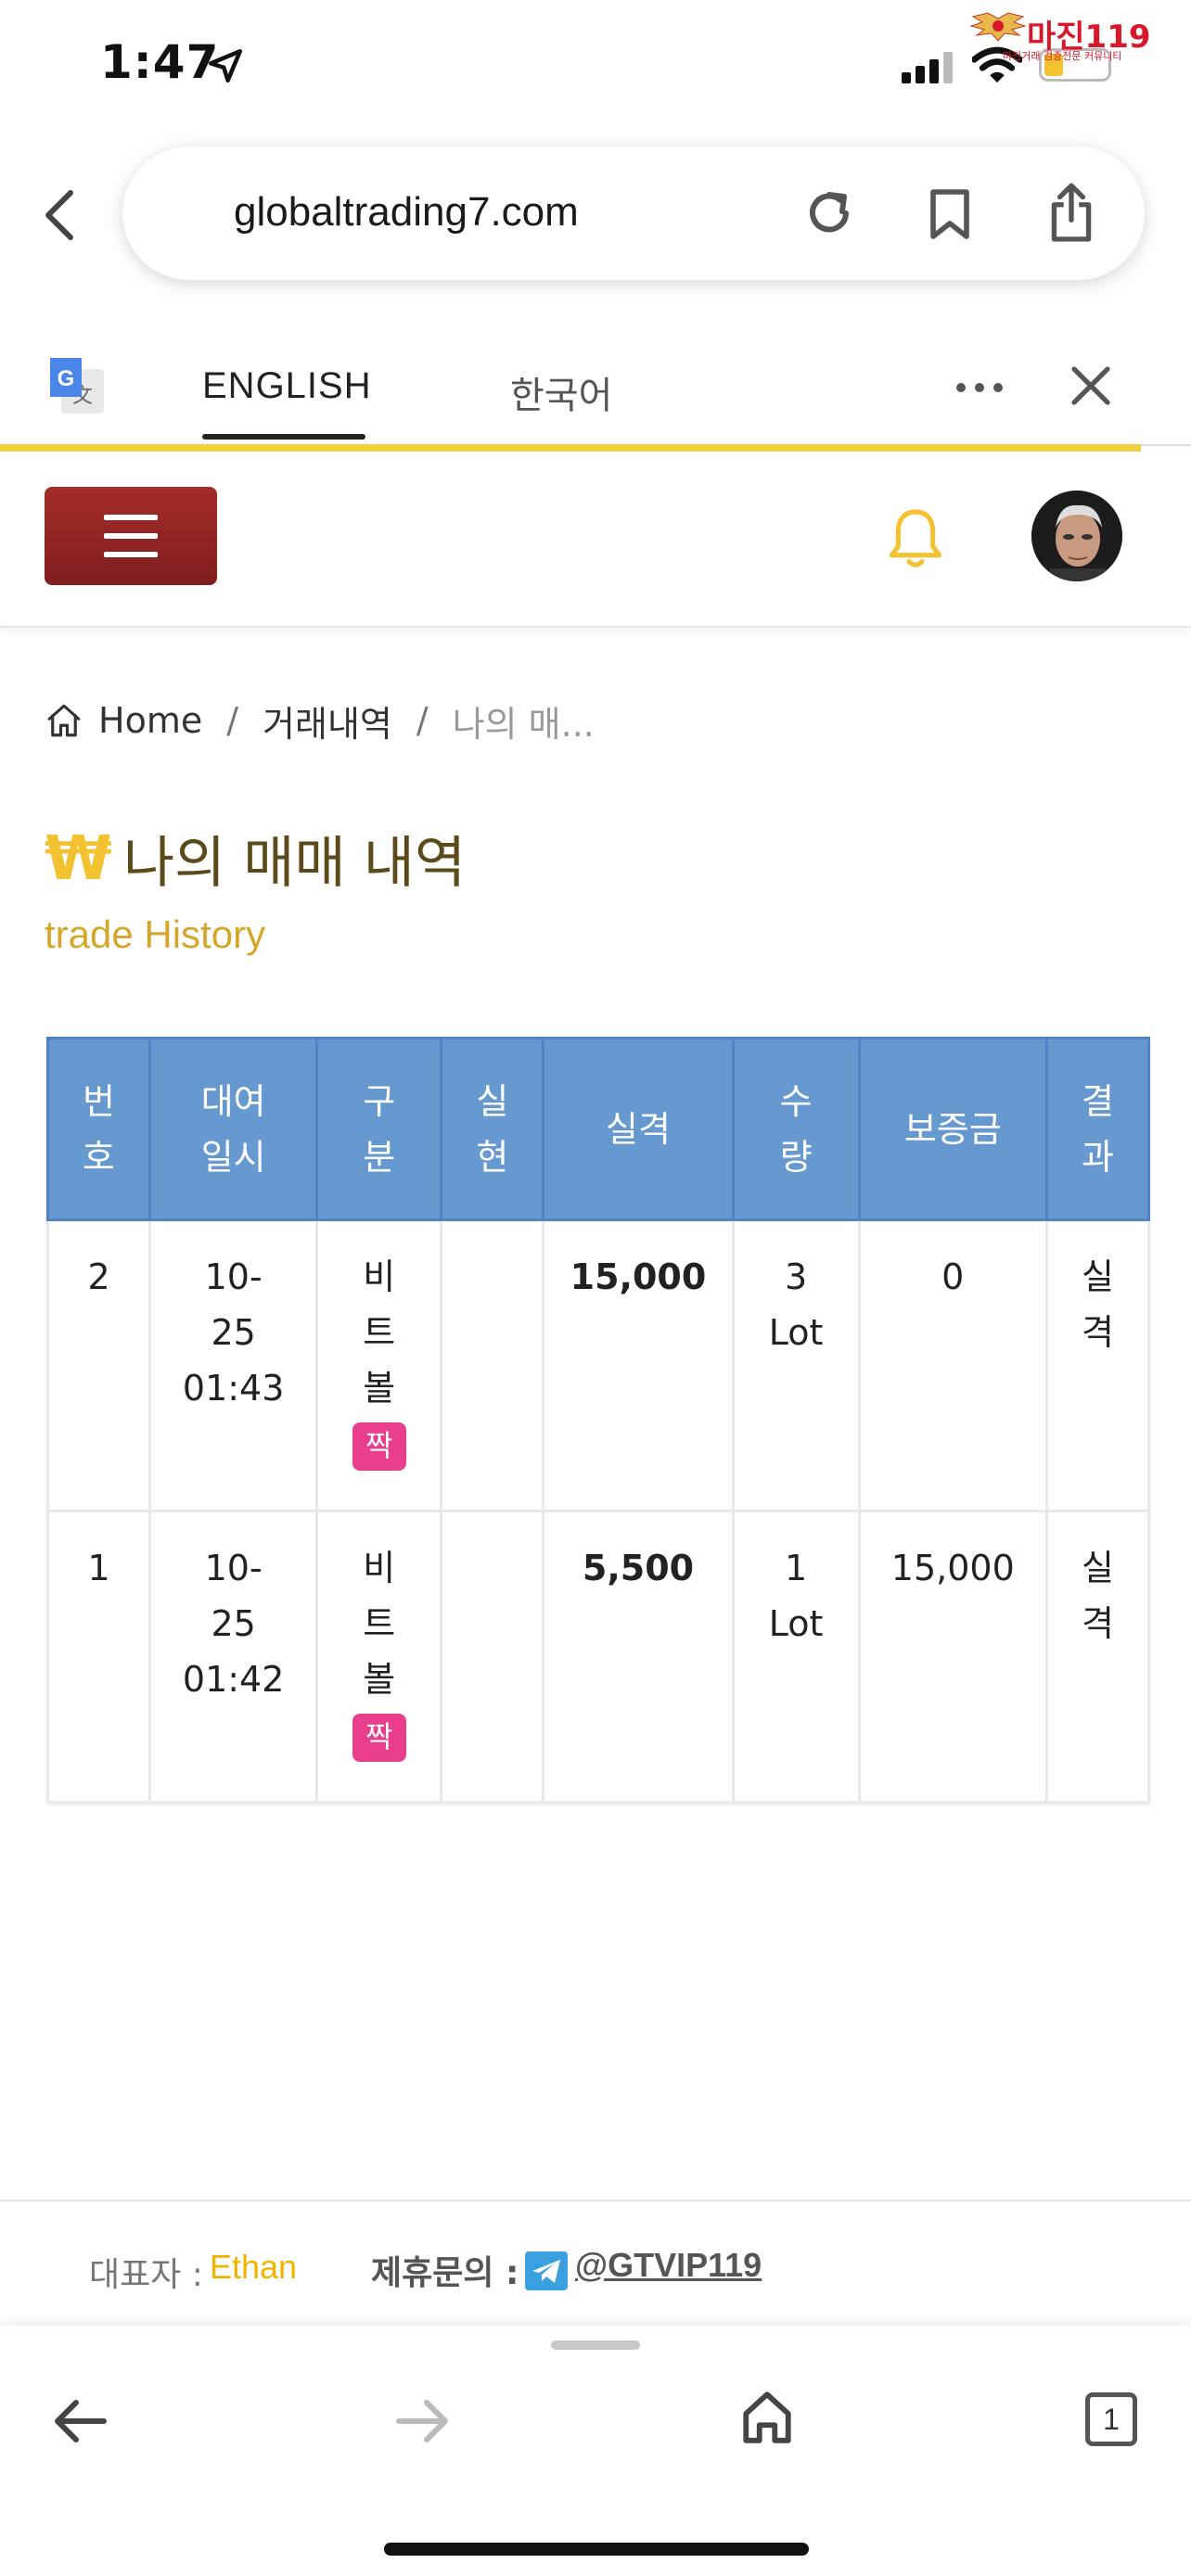 This screenshot has height=2576, width=1191. I want to click on site-footer: 대표자 : Ethan 제휴문의 : @GTVIP119, so click(595, 2263).